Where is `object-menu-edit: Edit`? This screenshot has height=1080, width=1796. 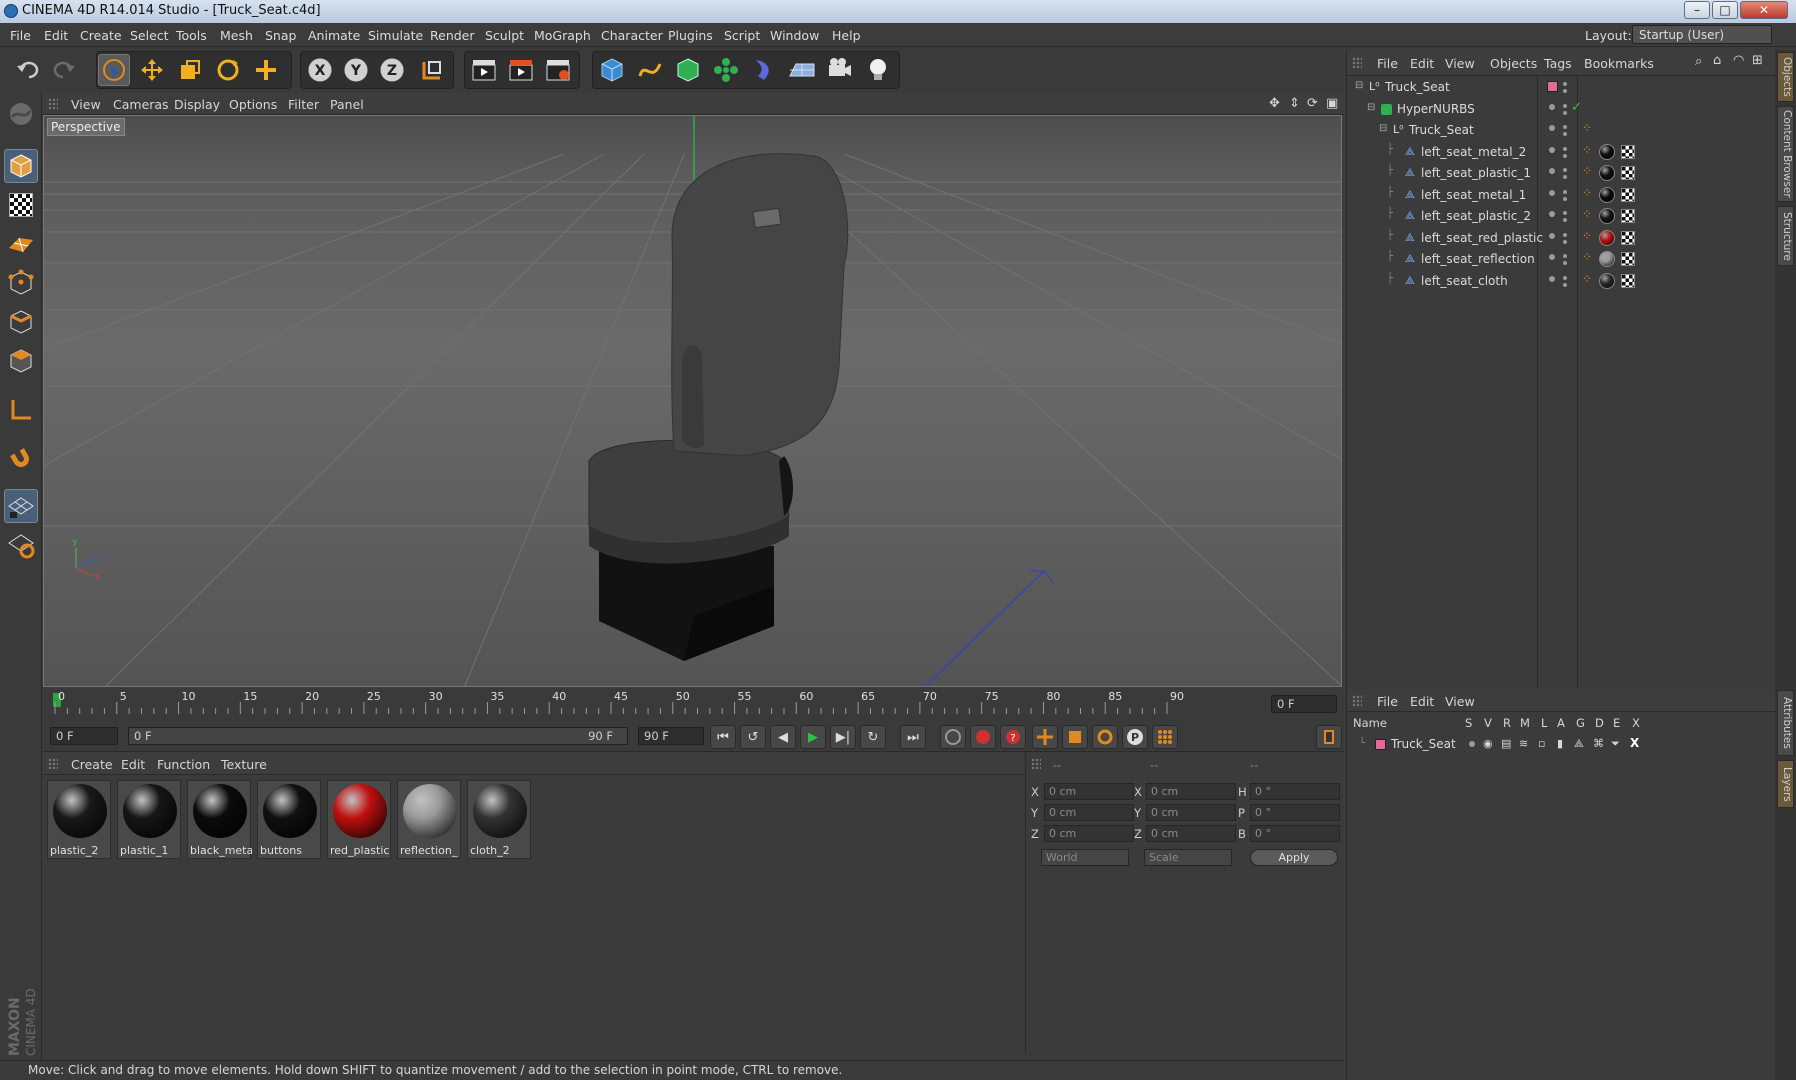
object-menu-edit: Edit is located at coordinates (1422, 63).